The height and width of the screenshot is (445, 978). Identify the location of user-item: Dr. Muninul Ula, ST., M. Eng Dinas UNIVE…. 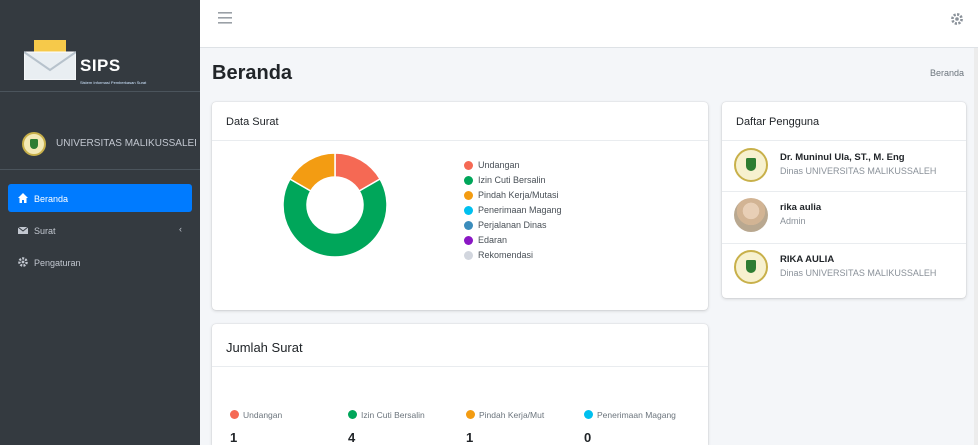
(846, 167).